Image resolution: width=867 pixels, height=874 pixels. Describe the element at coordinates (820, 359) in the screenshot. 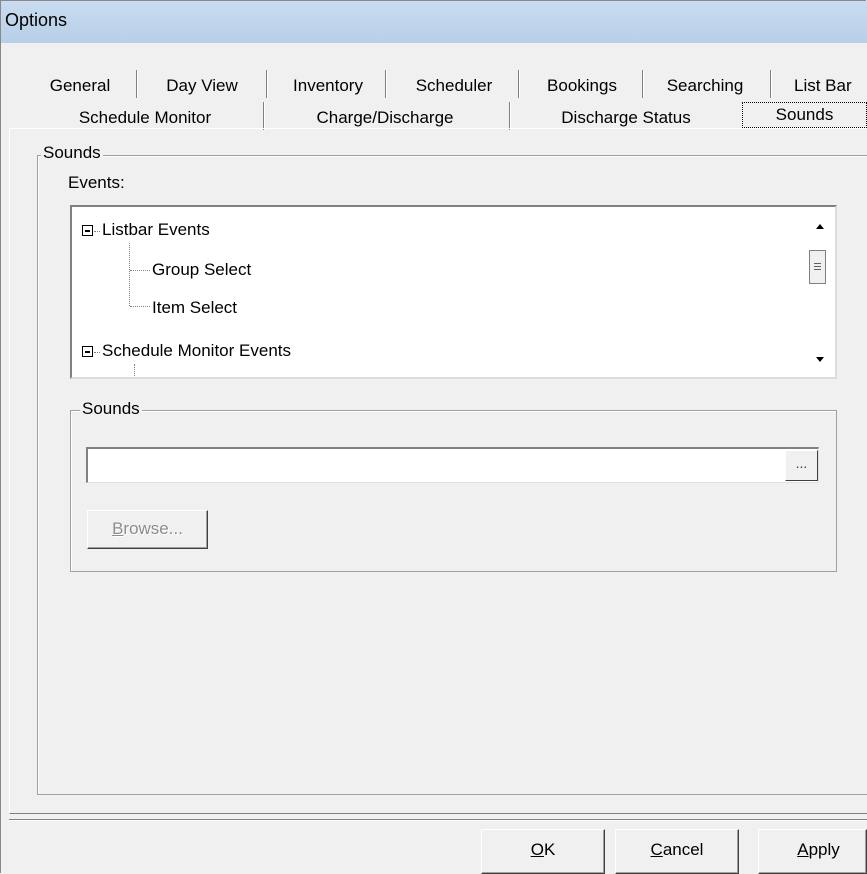

I see `scroll-down-arrow-icon` at that location.